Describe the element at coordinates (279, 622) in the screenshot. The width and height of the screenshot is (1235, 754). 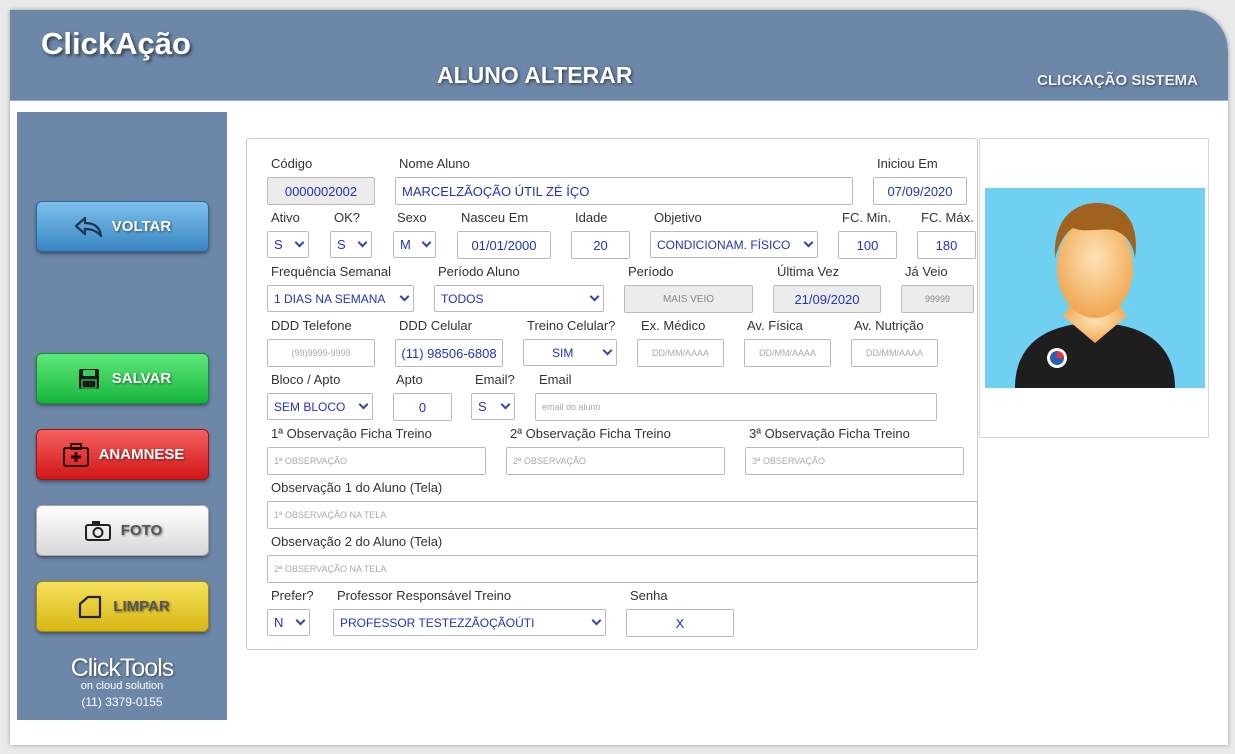
I see `prefer-value: N` at that location.